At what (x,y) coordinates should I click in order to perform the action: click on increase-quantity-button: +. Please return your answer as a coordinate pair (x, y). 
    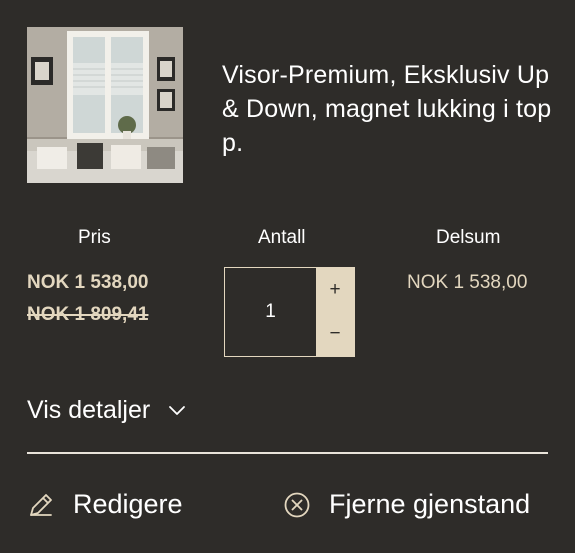
    Looking at the image, I should click on (335, 290).